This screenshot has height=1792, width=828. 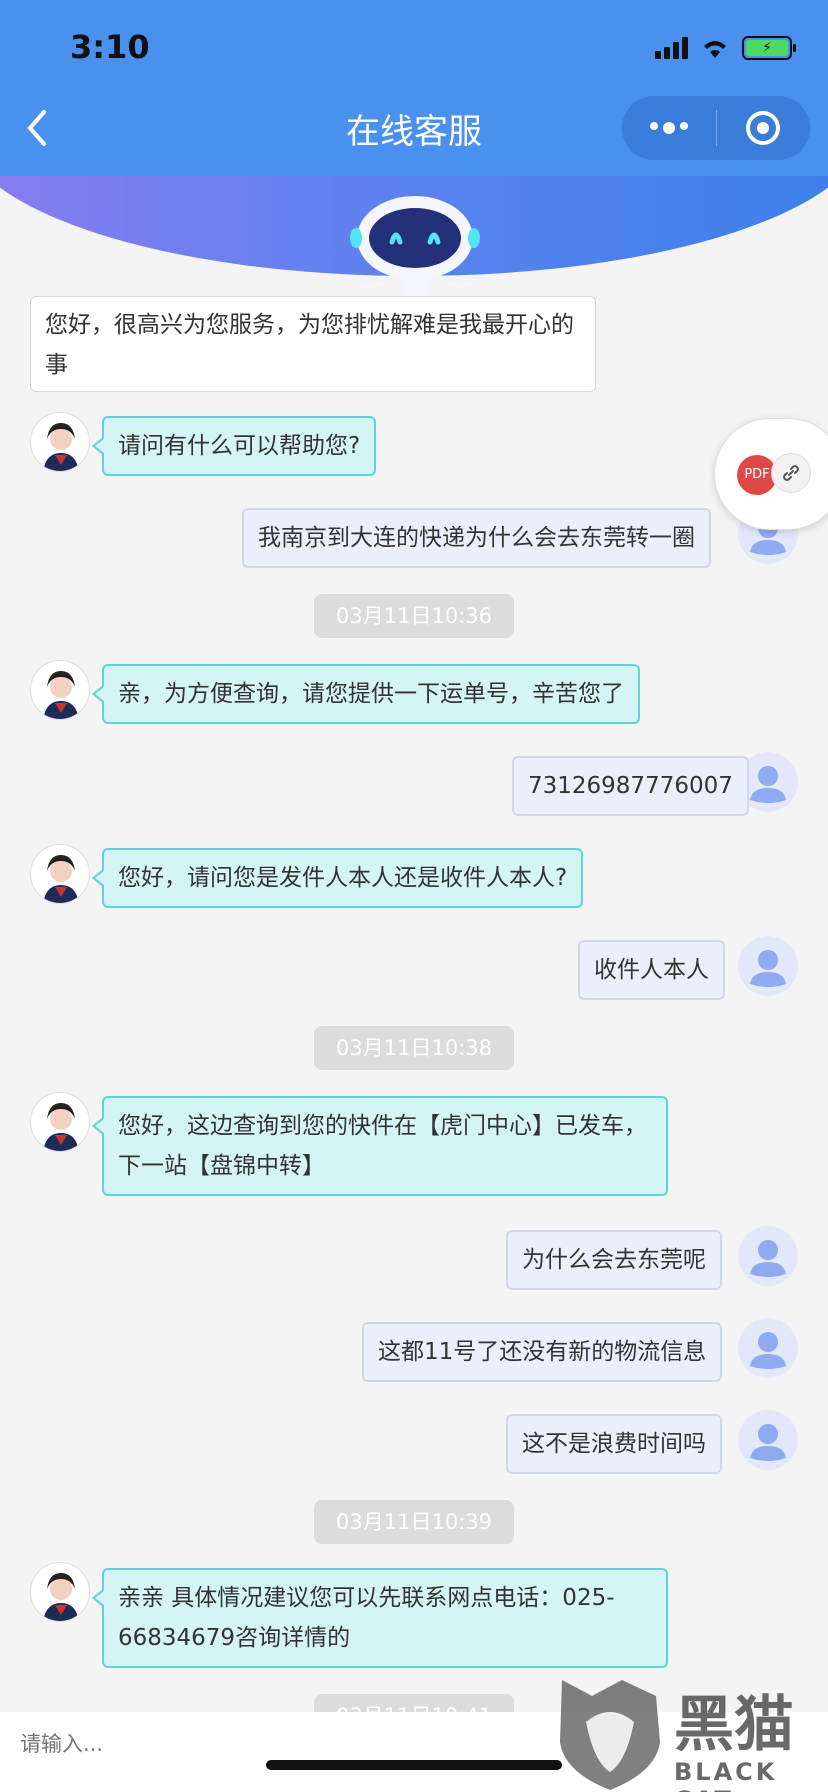 What do you see at coordinates (414, 616) in the screenshot?
I see `timestamp-label: 03月11日10:36` at bounding box center [414, 616].